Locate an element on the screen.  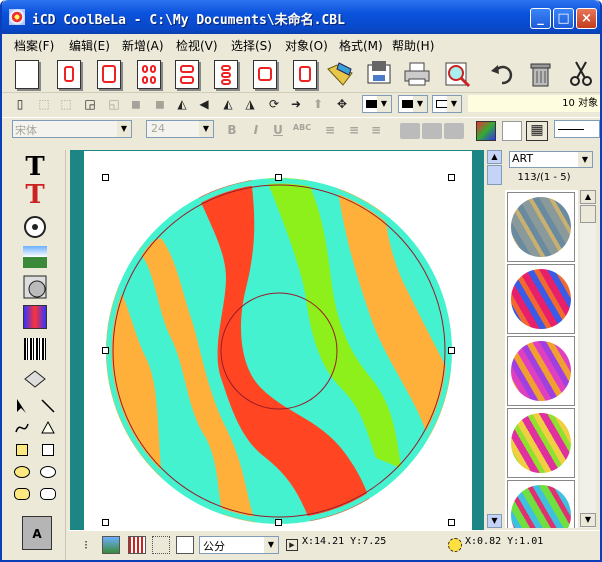
new-cd-cover-button is located at coordinates (109, 74).